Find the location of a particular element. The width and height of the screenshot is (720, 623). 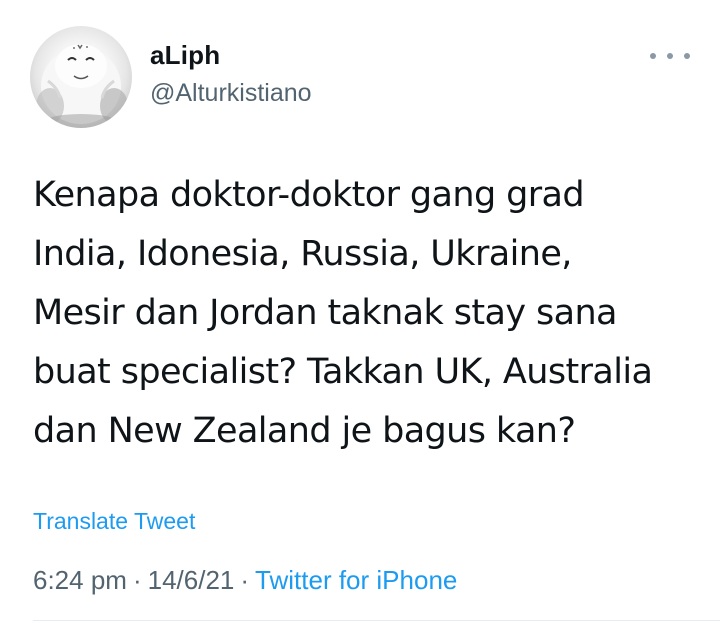

divider is located at coordinates (376, 620).